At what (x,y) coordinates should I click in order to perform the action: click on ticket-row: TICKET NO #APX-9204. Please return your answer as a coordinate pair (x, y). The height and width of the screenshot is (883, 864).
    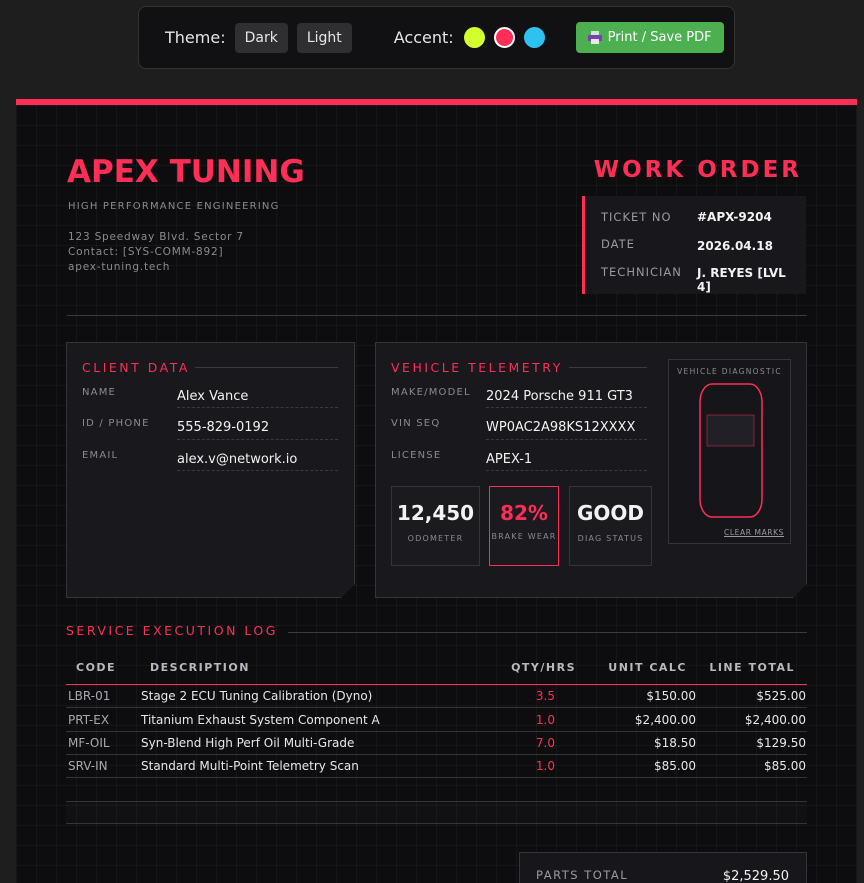
    Looking at the image, I should click on (698, 219).